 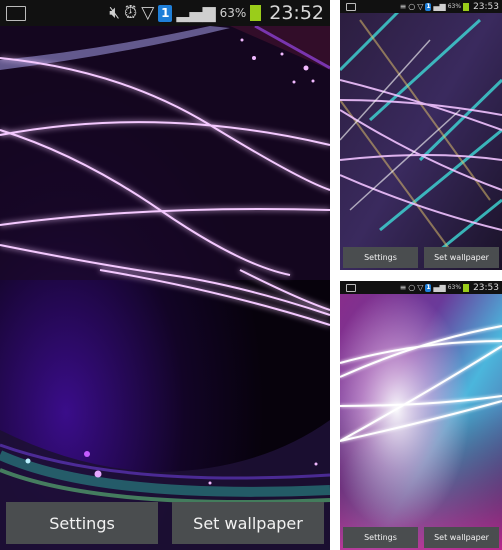 I want to click on vibrate-icon: 🔇︎, so click(x=114, y=13).